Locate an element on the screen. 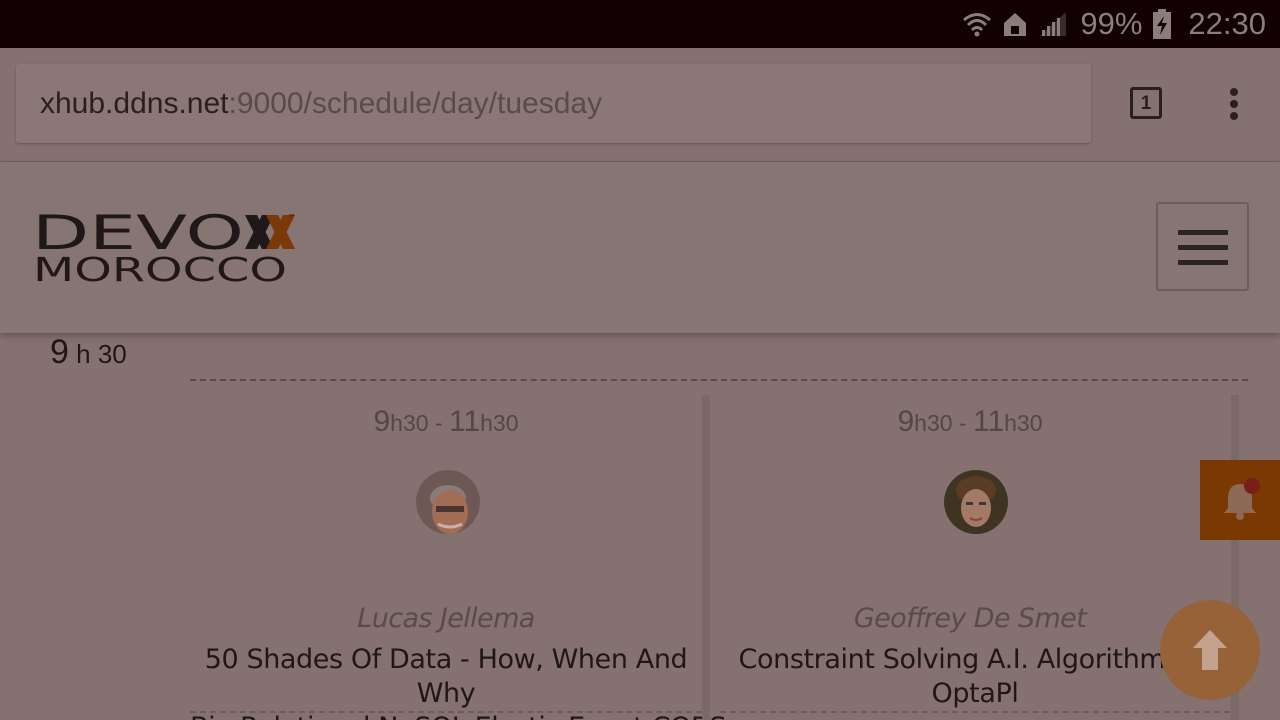 Image resolution: width=1280 pixels, height=720 pixels. notification-badge is located at coordinates (1252, 486).